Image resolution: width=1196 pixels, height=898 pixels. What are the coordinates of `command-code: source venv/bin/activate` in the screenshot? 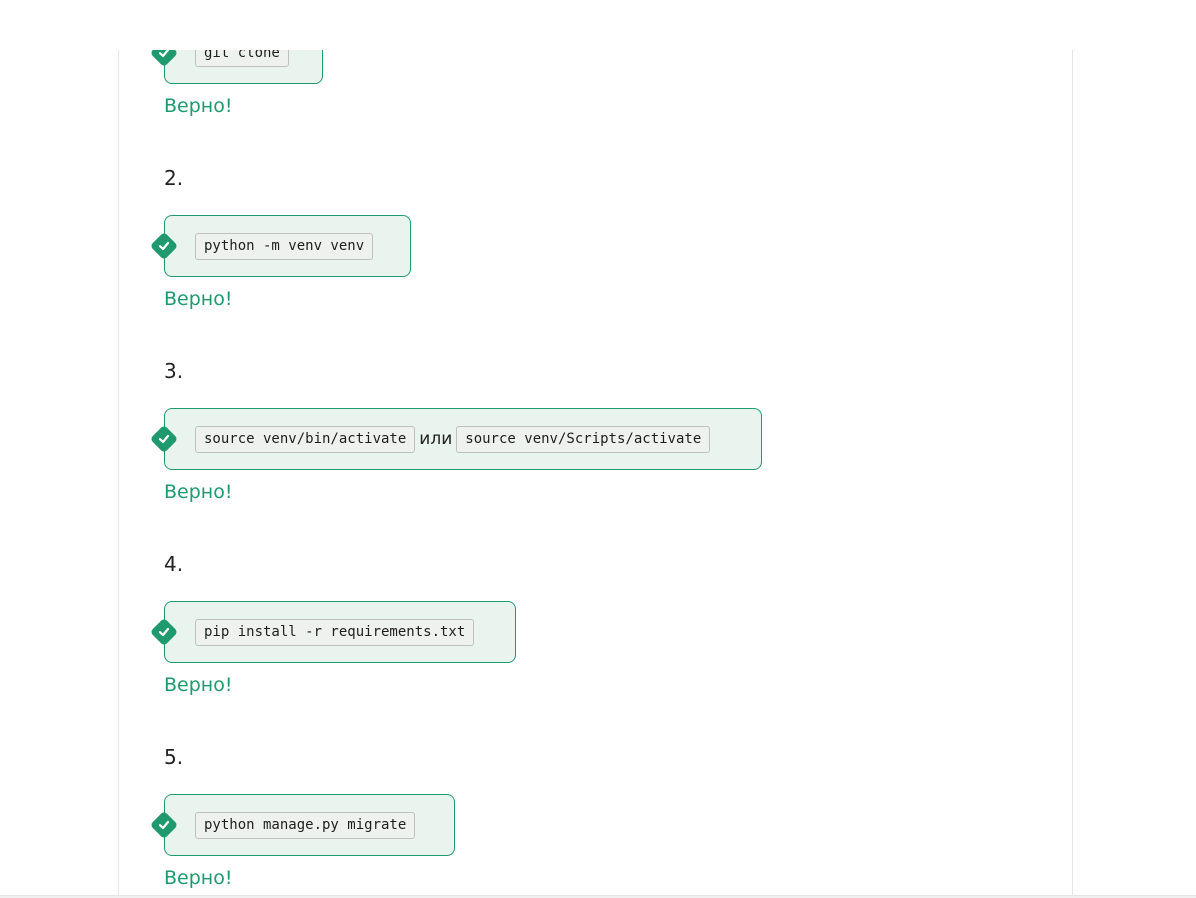 It's located at (305, 439).